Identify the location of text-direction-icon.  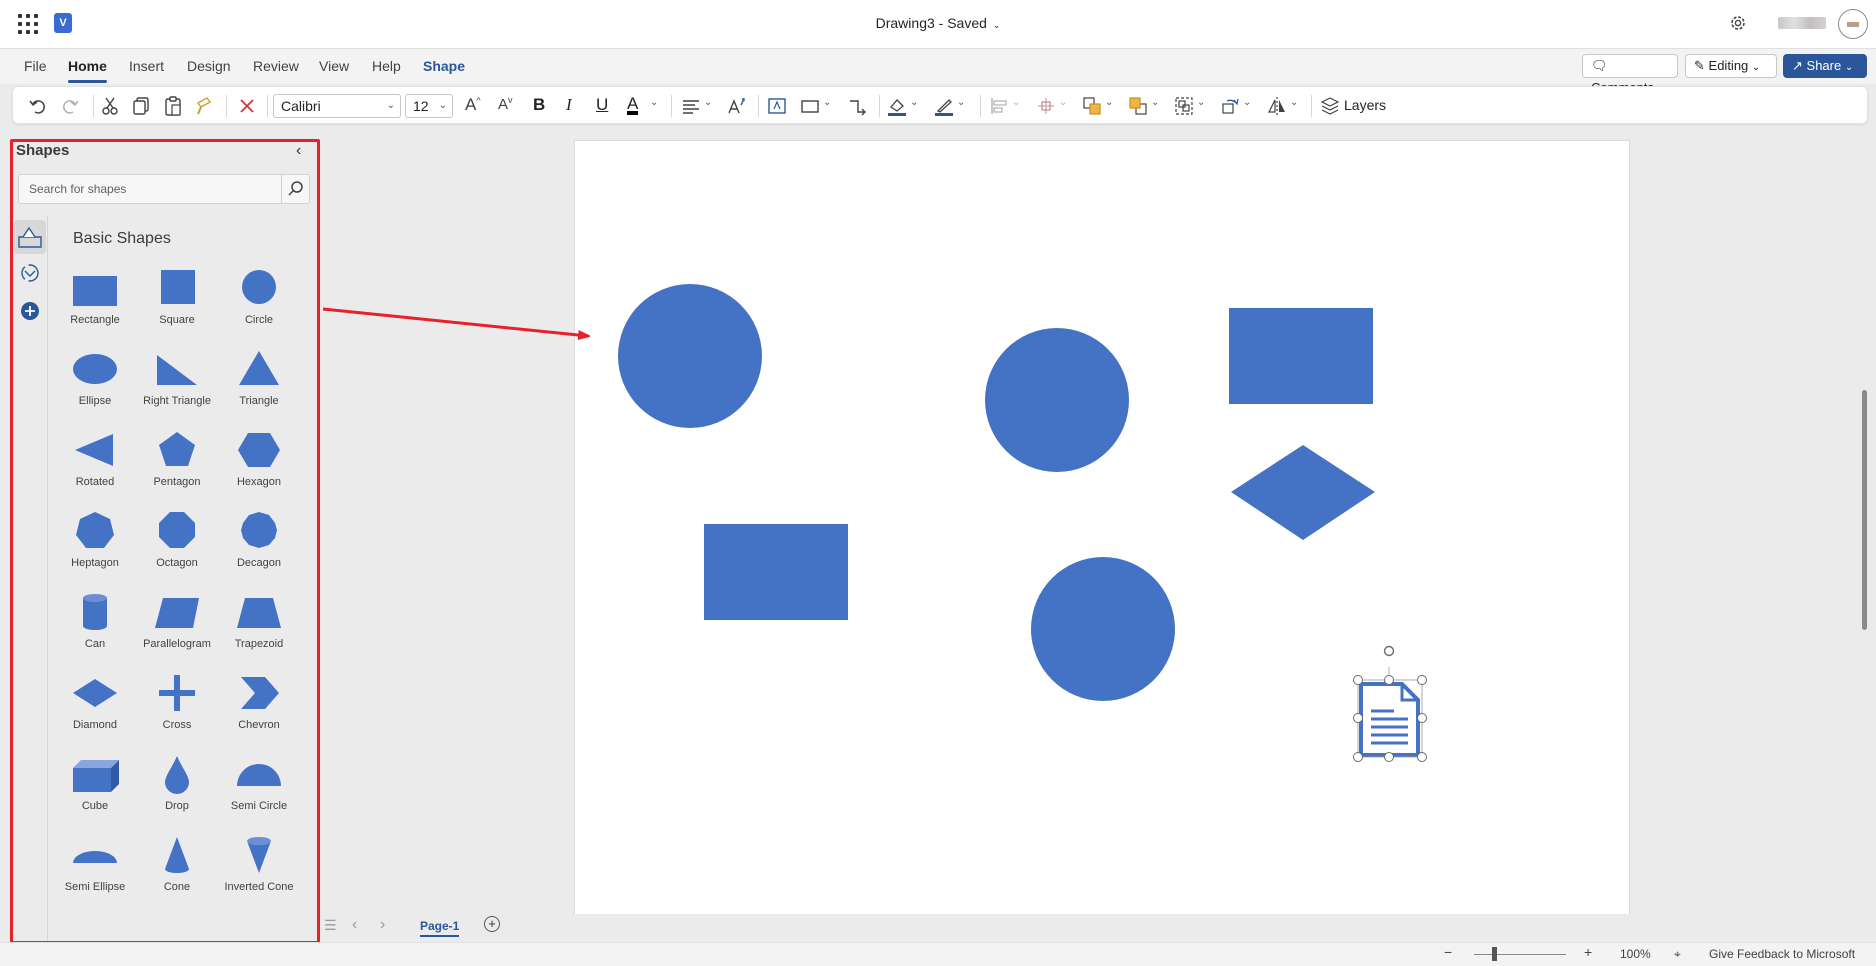
(736, 106).